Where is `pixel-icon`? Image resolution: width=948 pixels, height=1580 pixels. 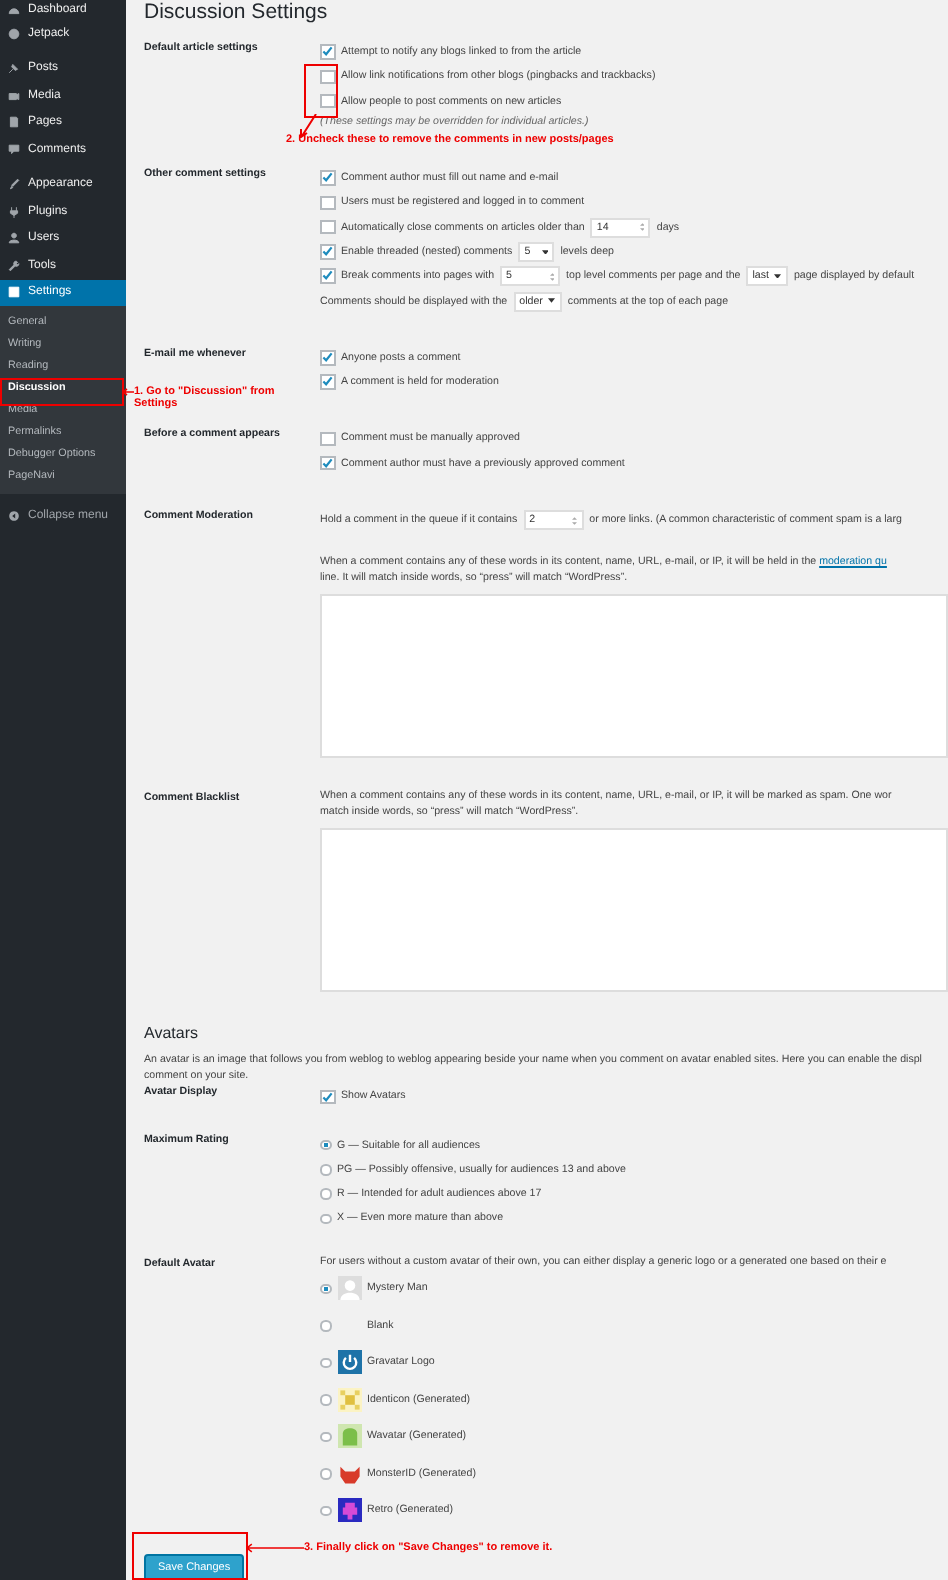 pixel-icon is located at coordinates (349, 1510).